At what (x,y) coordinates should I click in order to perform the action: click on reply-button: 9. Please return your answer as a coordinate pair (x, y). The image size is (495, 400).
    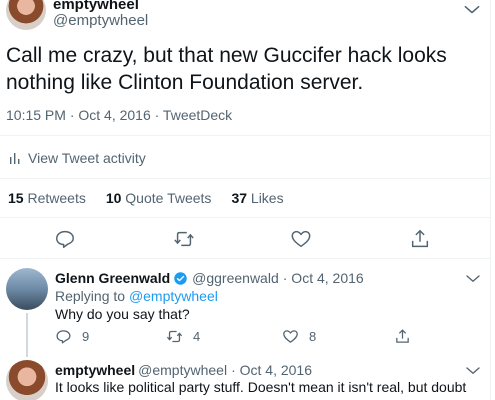
    Looking at the image, I should click on (72, 336).